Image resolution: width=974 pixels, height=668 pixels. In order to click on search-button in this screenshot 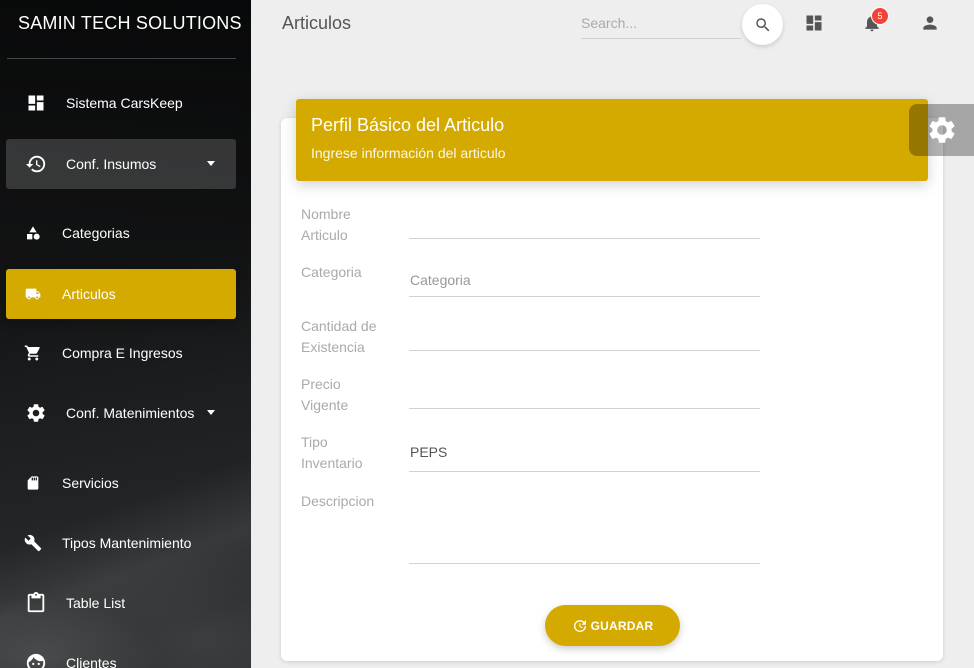, I will do `click(762, 24)`.